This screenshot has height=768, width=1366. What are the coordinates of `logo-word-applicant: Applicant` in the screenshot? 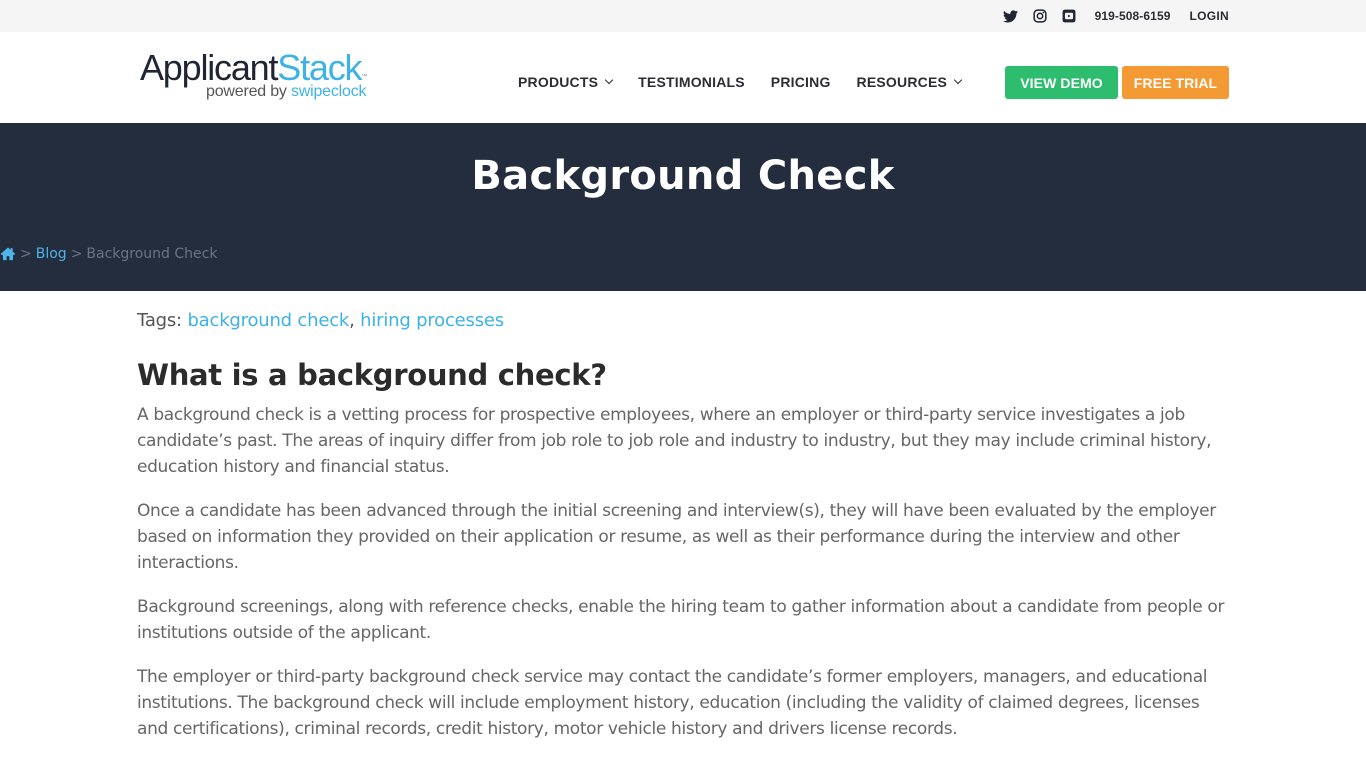 It's located at (209, 67).